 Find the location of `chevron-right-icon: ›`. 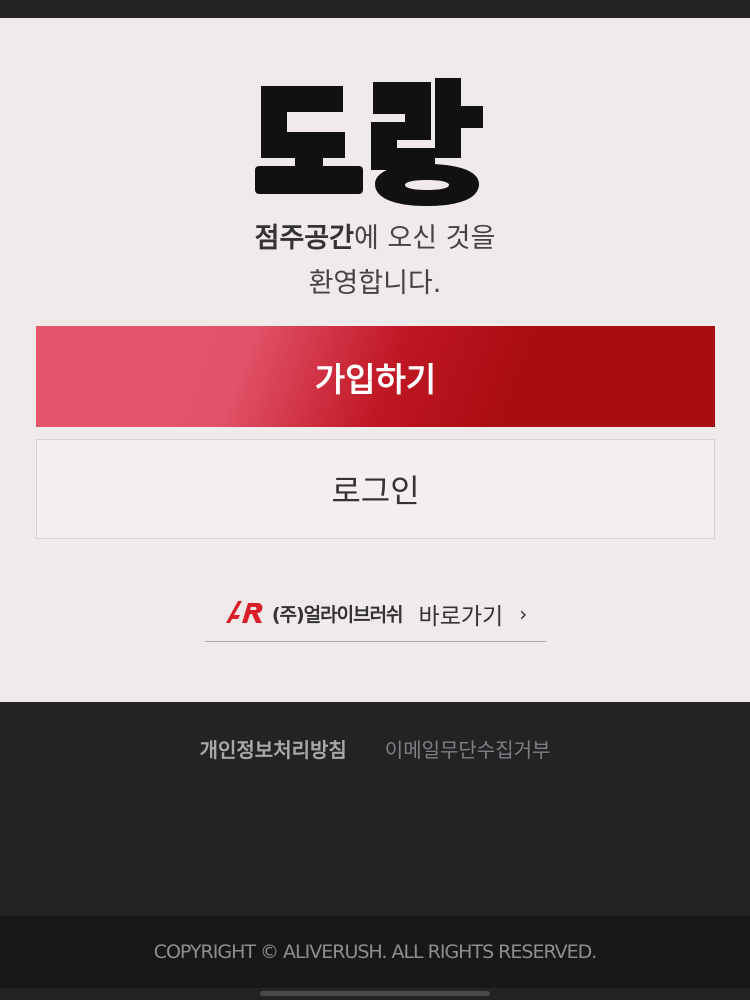

chevron-right-icon: › is located at coordinates (523, 613).